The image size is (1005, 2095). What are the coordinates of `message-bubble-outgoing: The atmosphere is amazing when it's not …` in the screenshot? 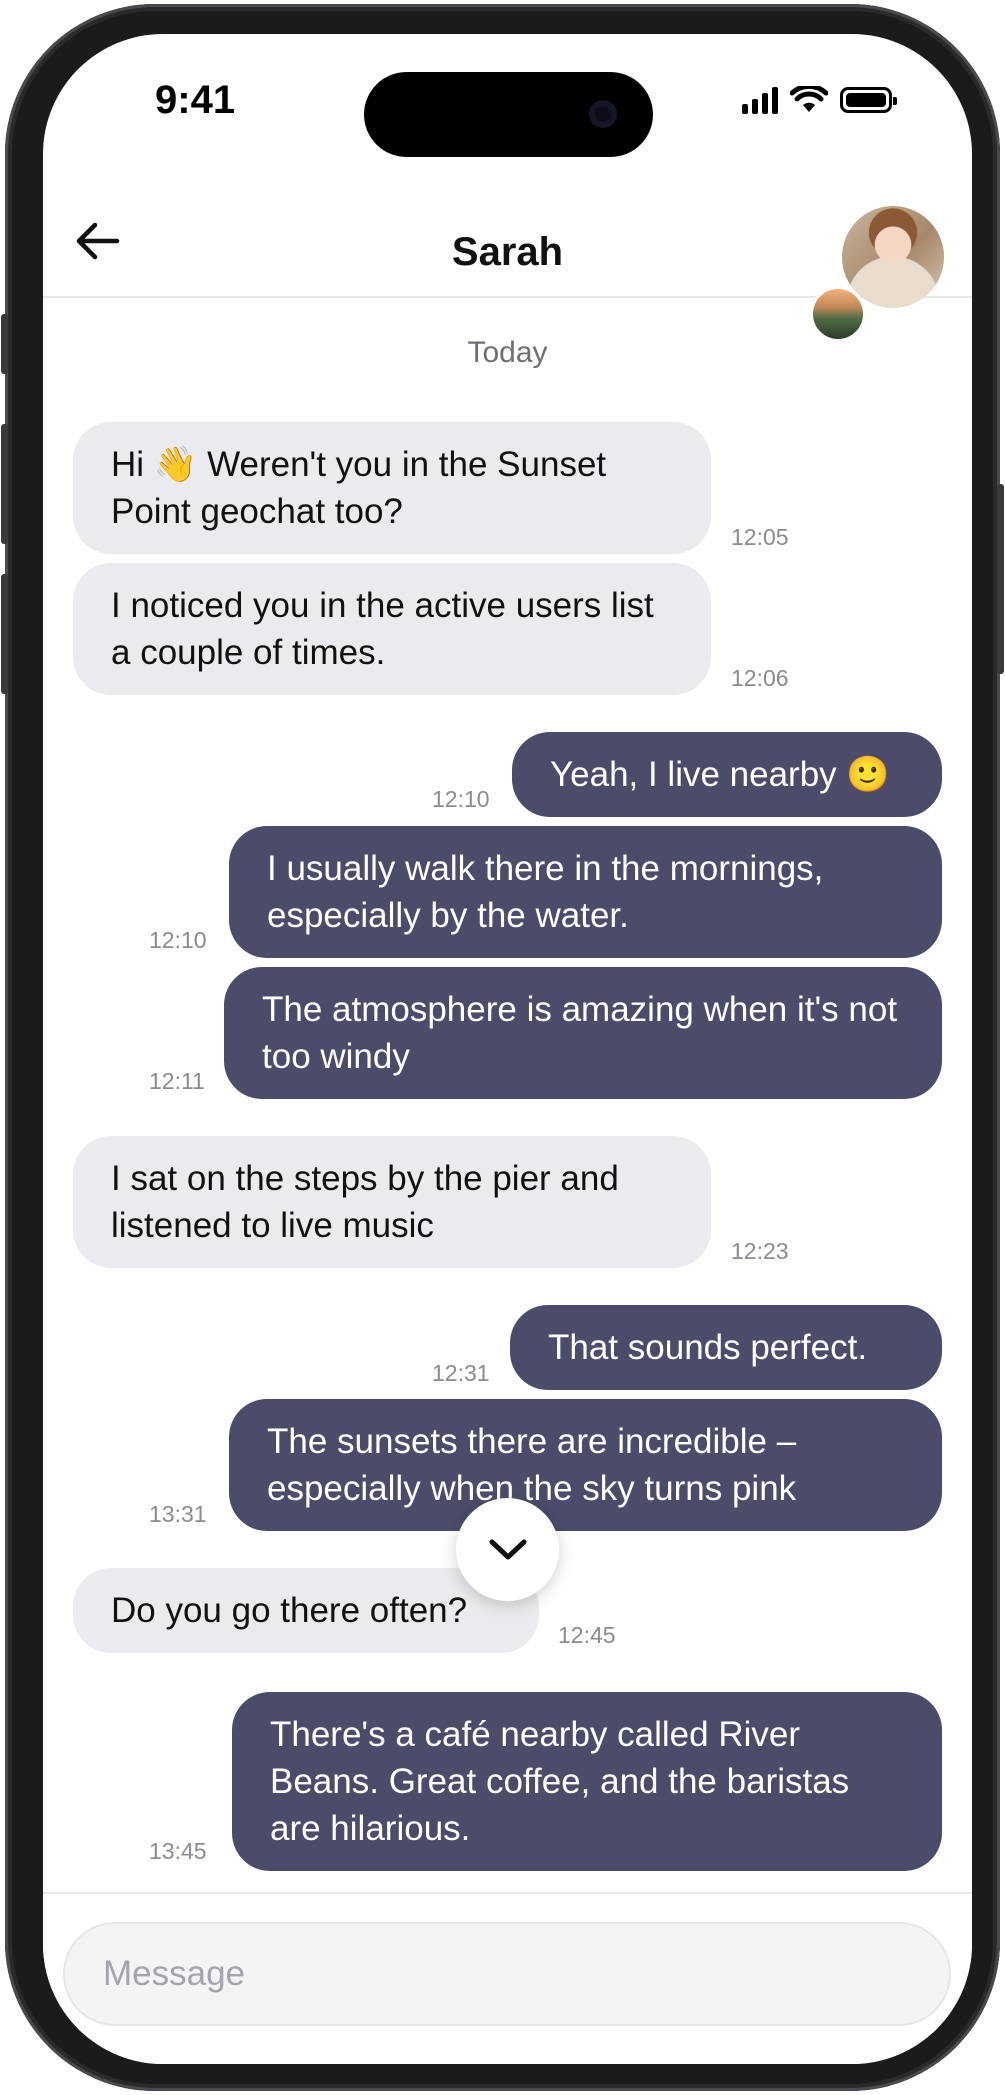 It's located at (583, 1033).